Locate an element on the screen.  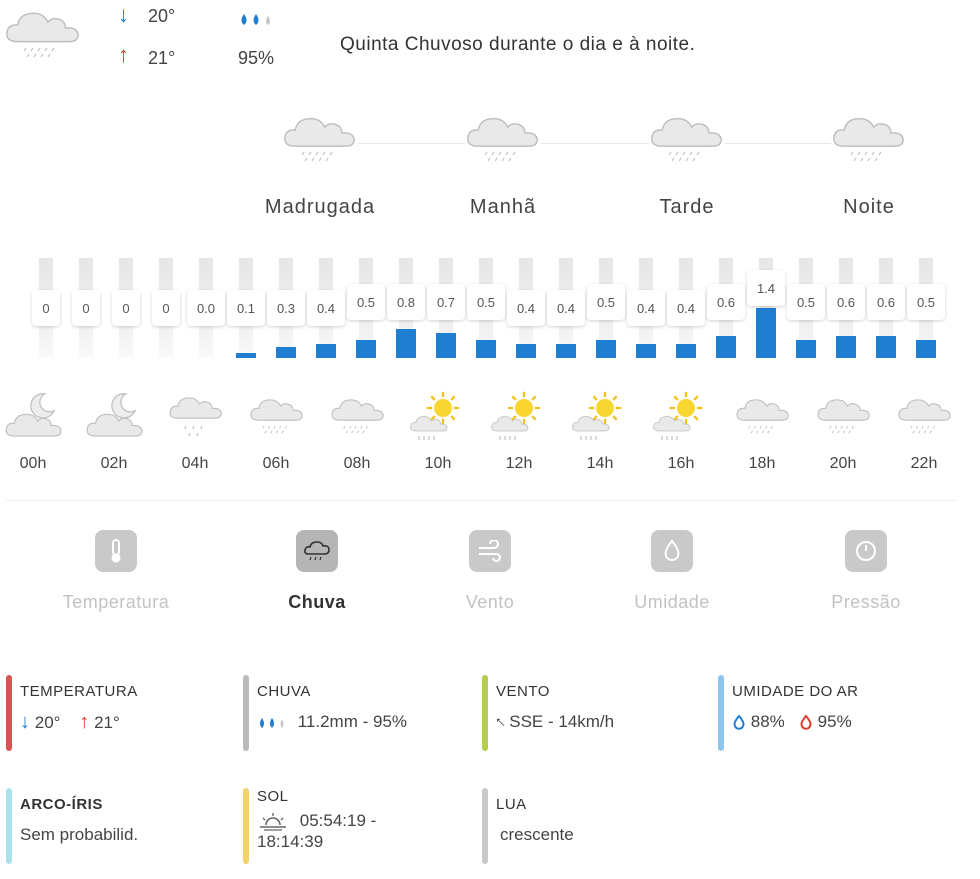
moon-cloud-icon is located at coordinates (114, 418).